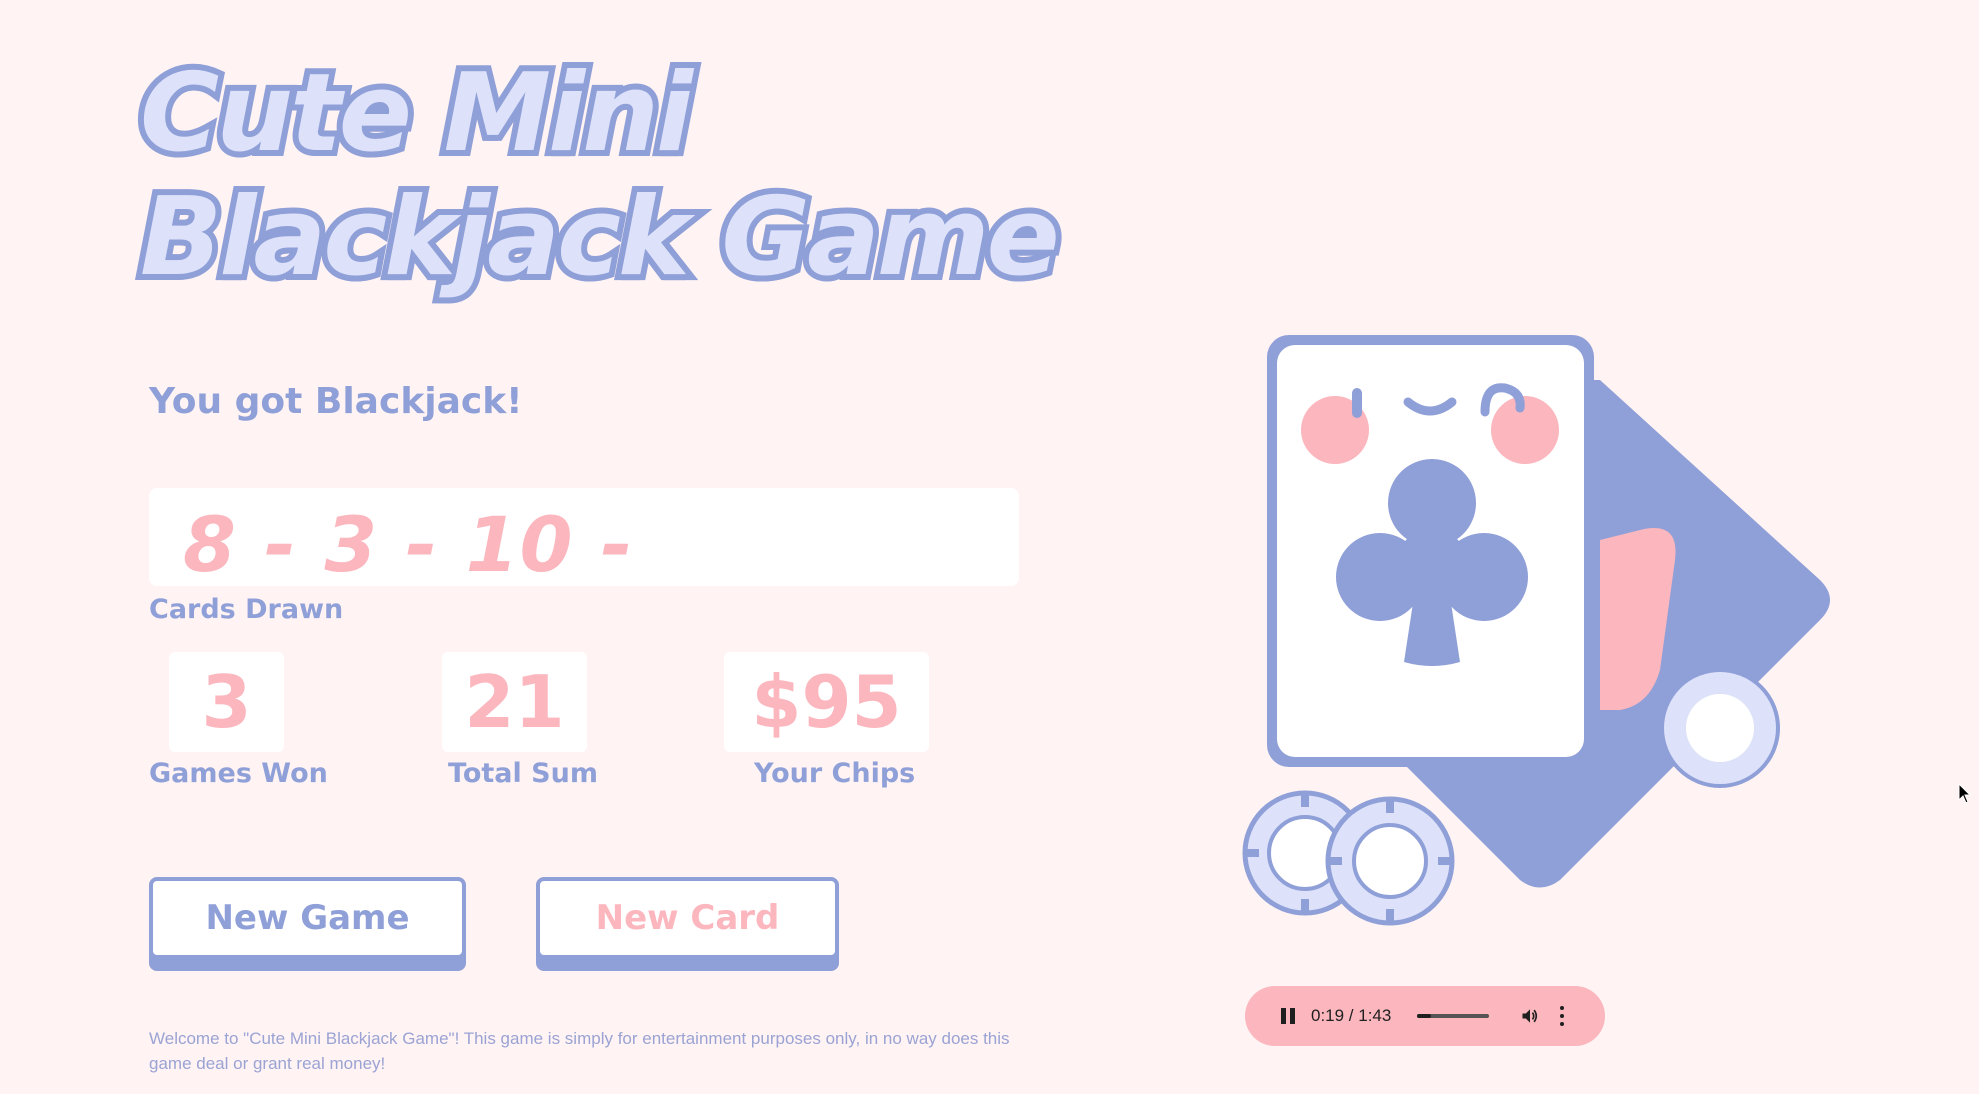 Image resolution: width=1979 pixels, height=1094 pixels. Describe the element at coordinates (307, 918) in the screenshot. I see `new-game-button: New Game` at that location.